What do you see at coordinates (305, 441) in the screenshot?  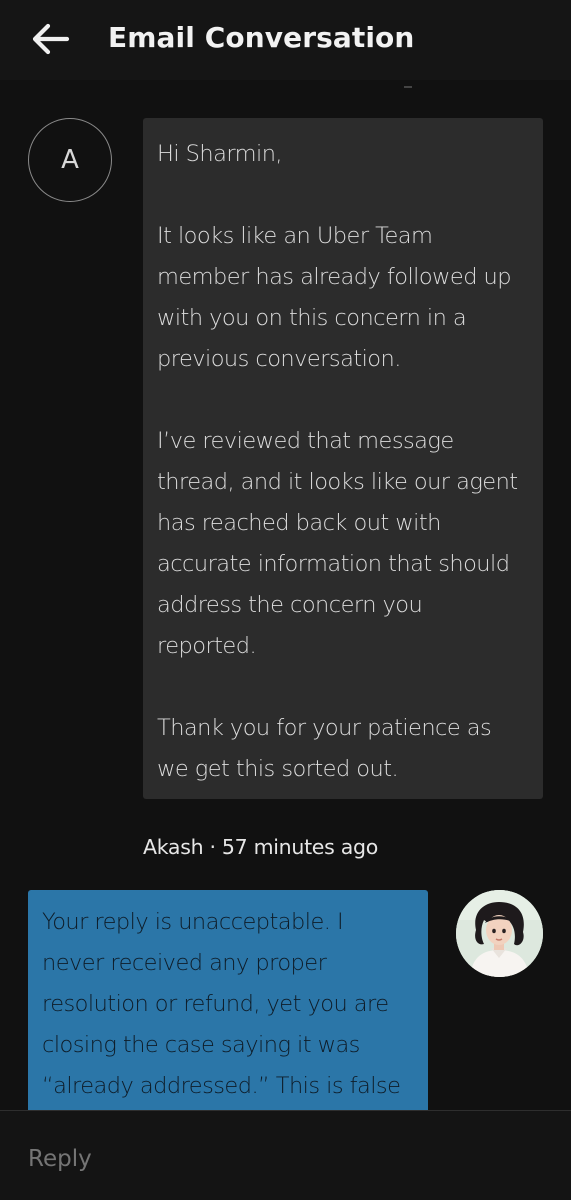 I see `message-line: I’ve reviewed that message` at bounding box center [305, 441].